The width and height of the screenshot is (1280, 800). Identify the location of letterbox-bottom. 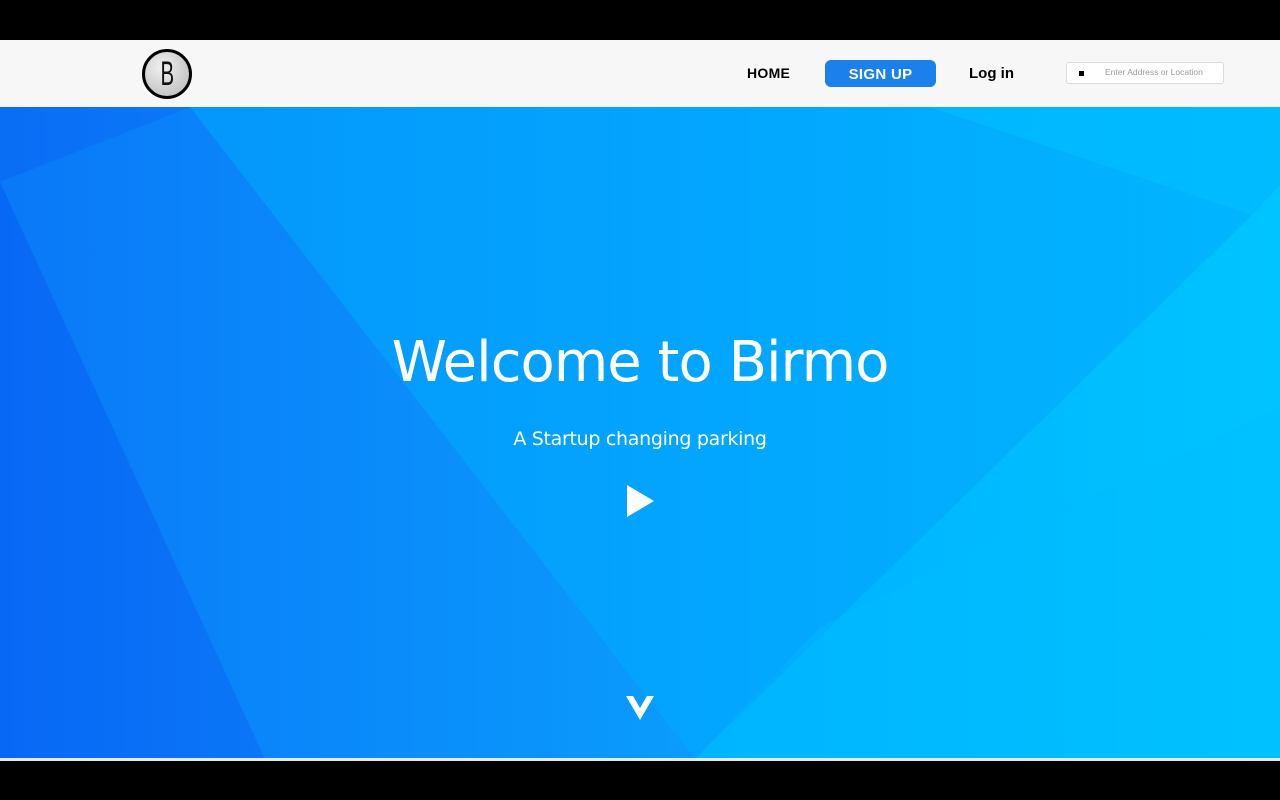
(640, 780).